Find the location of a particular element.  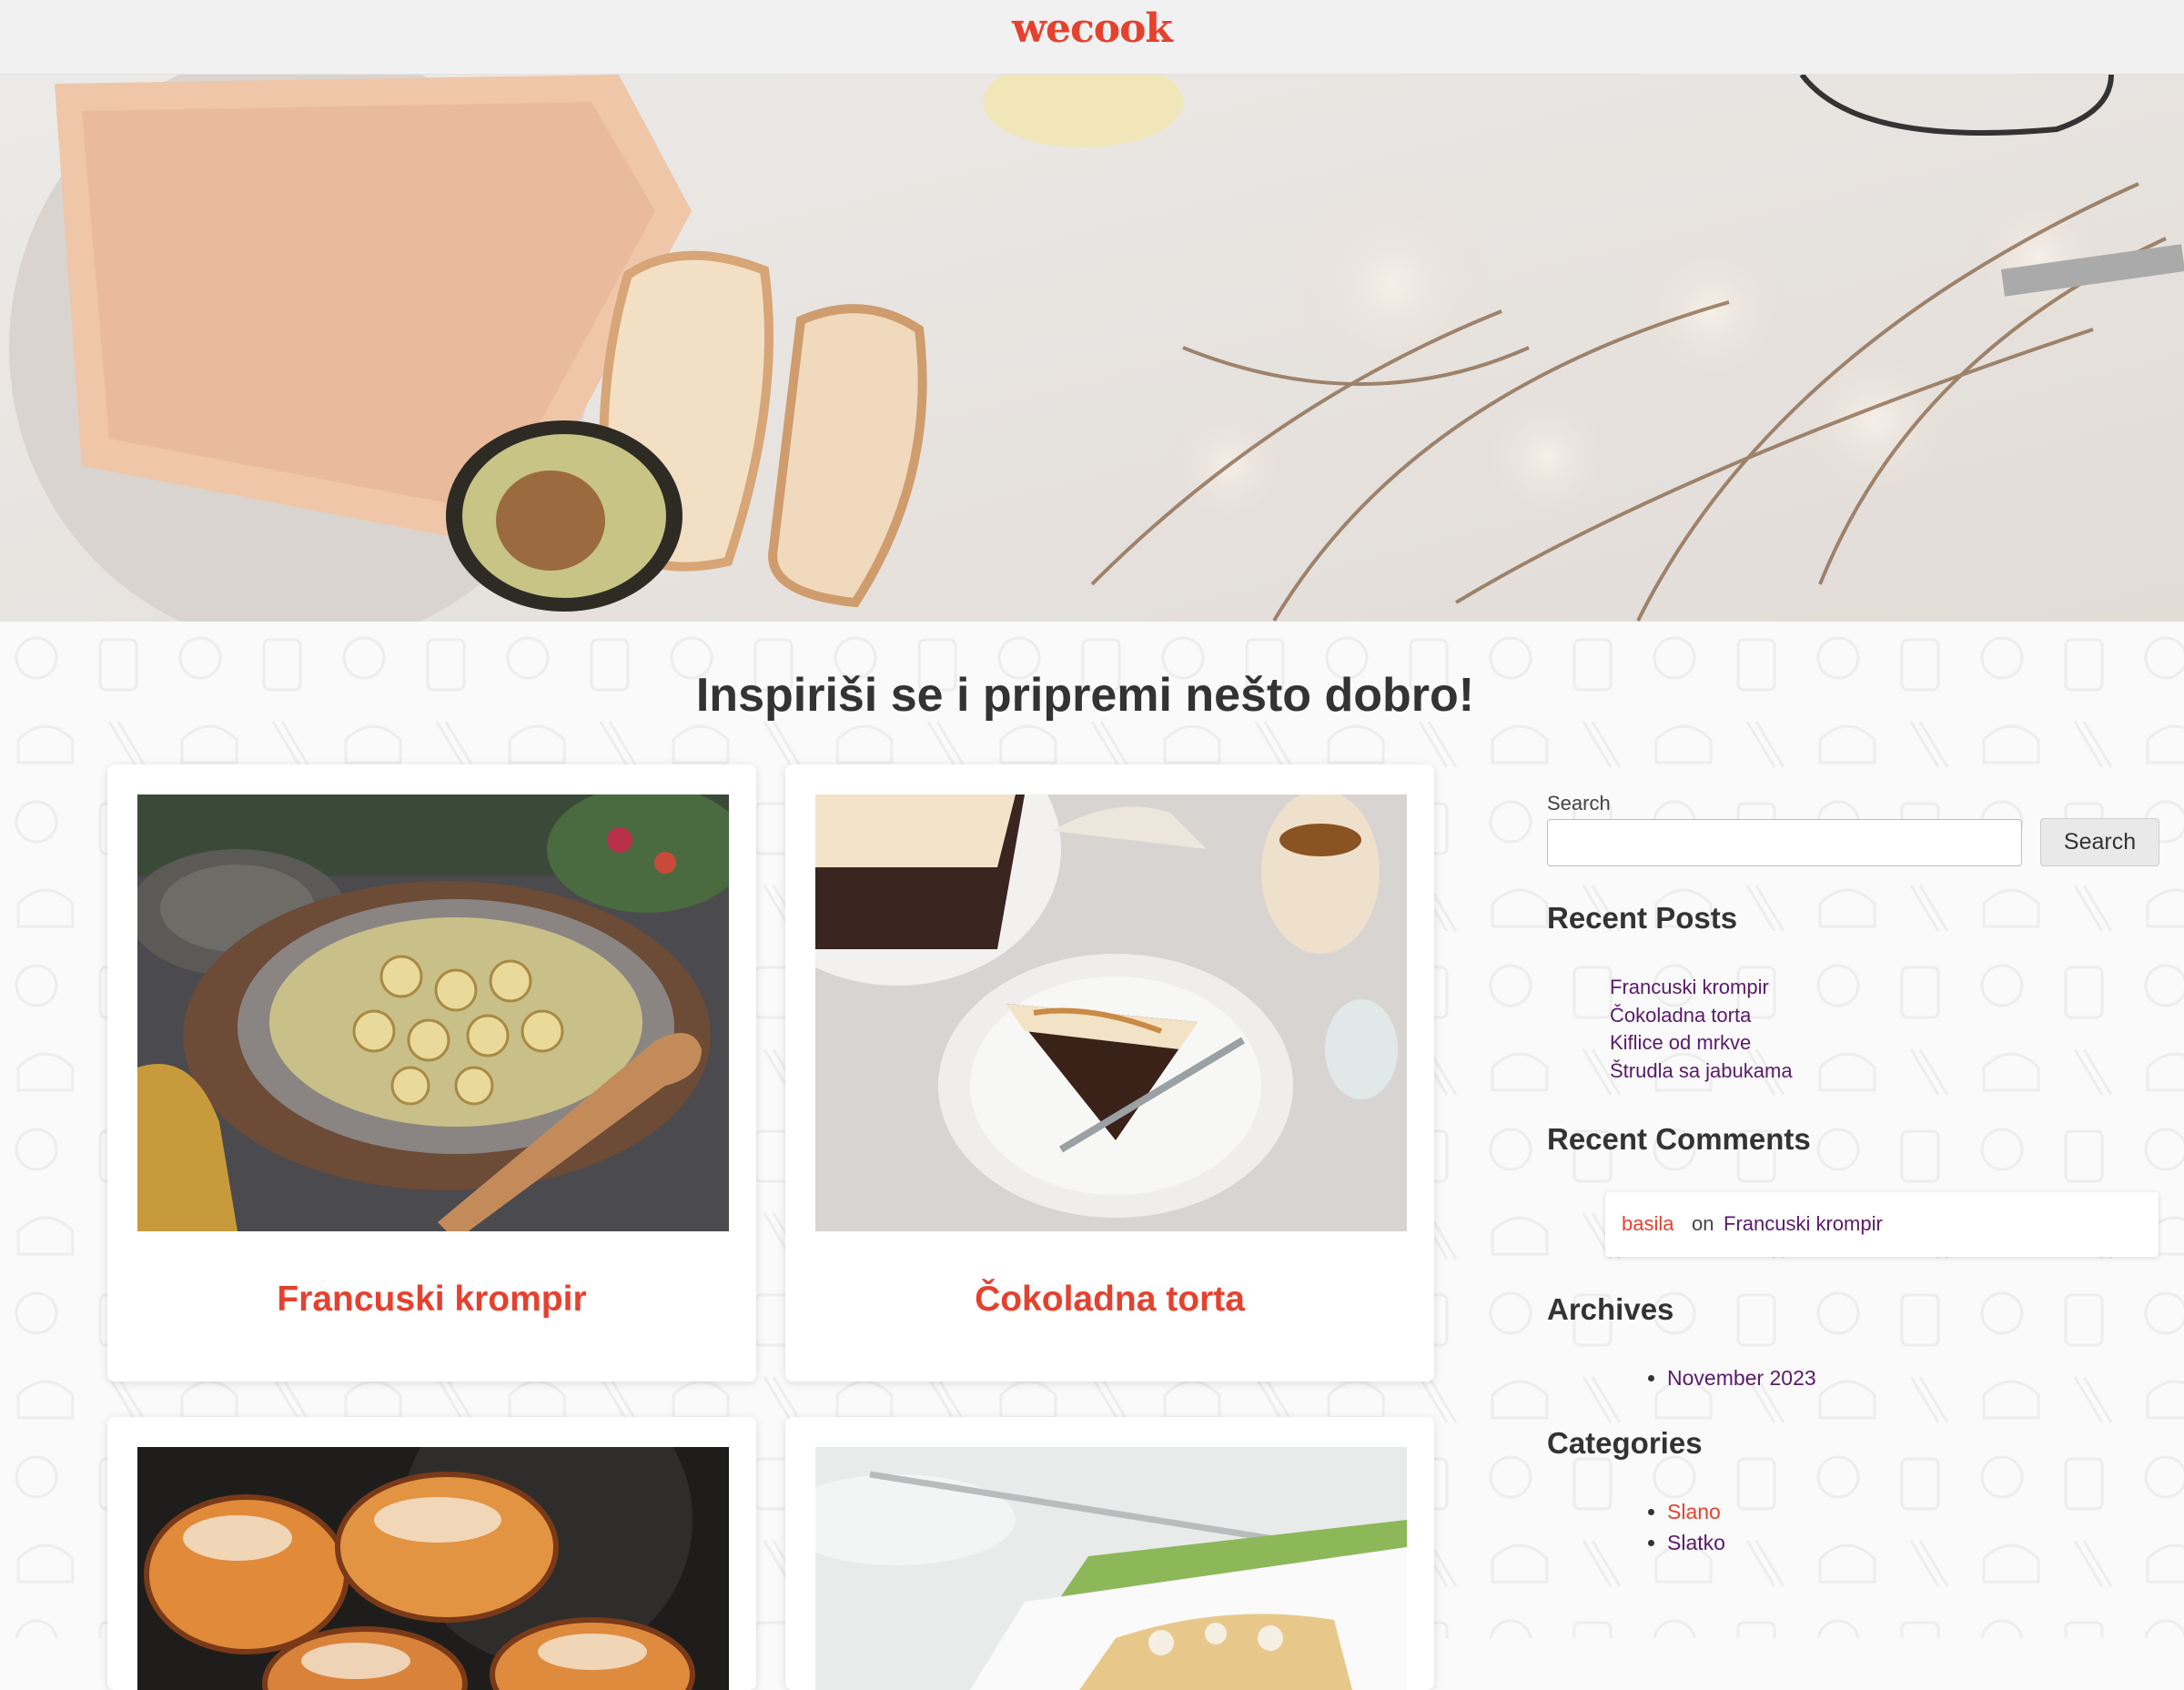

category-link: Slatko is located at coordinates (1696, 1542).